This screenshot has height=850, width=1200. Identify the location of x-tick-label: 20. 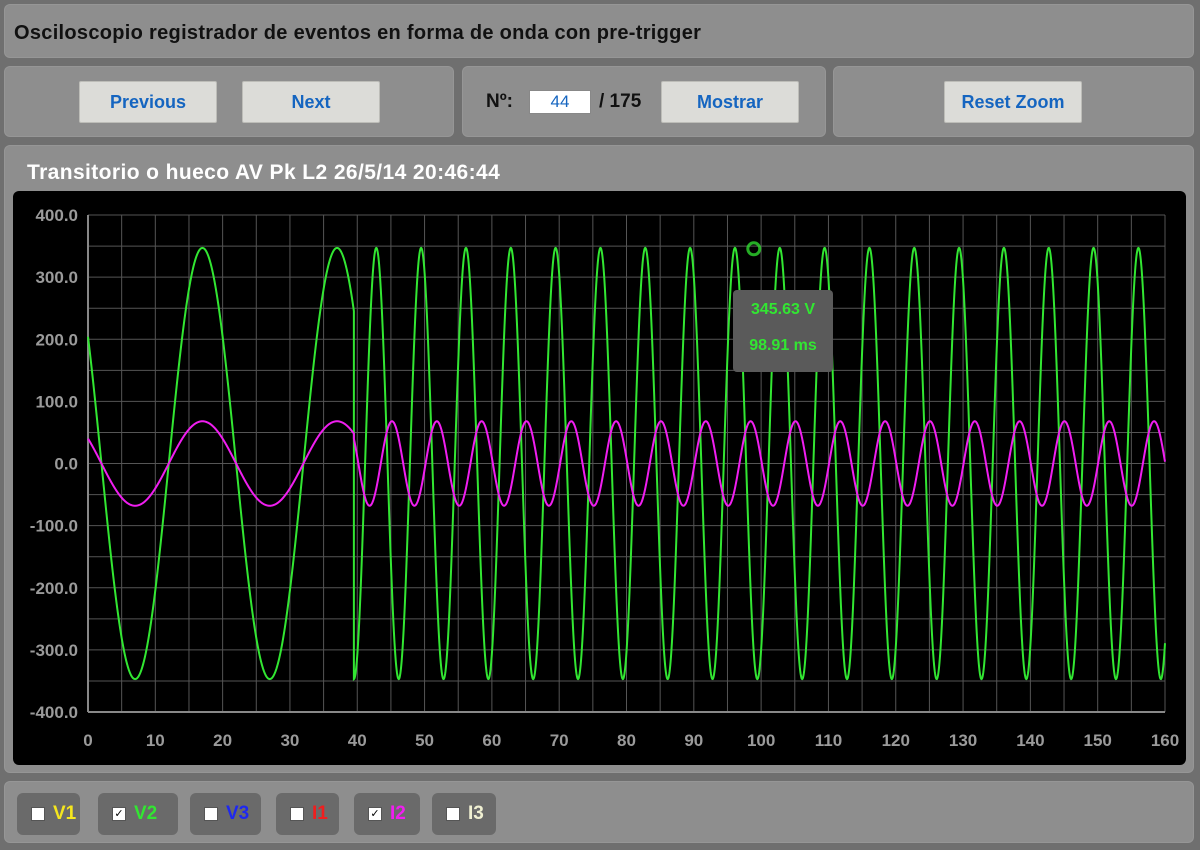
(222, 740).